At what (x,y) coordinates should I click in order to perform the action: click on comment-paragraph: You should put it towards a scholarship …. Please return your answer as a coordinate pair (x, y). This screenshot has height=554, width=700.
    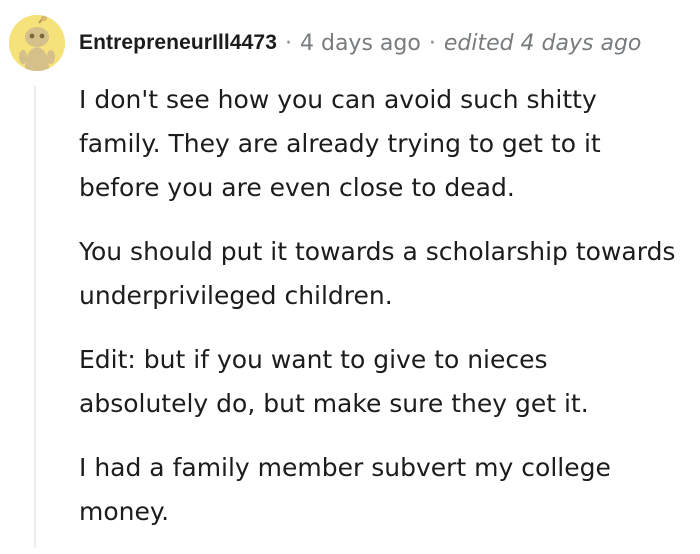
    Looking at the image, I should click on (377, 273).